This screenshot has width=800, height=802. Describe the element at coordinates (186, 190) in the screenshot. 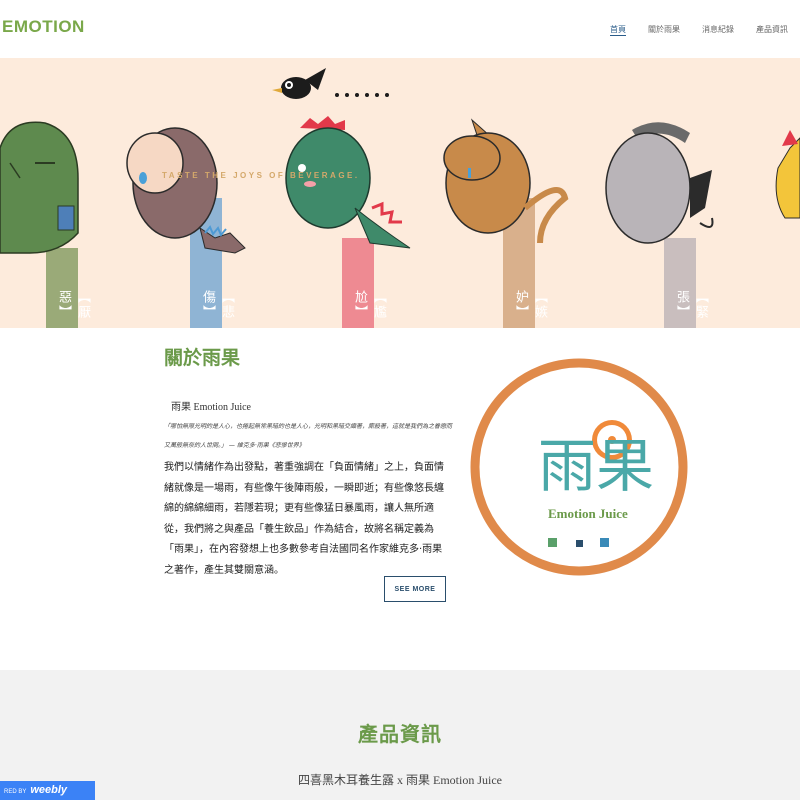

I see `monster-sadness` at that location.